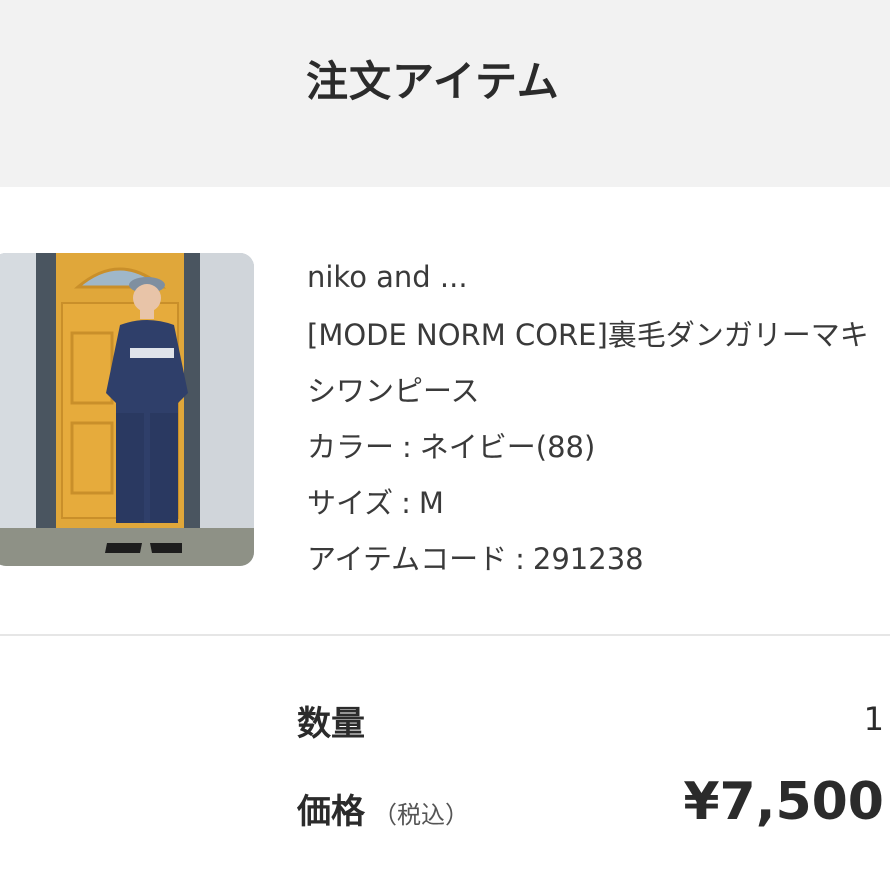  What do you see at coordinates (433, 81) in the screenshot?
I see `section-title: 注文アイテム` at bounding box center [433, 81].